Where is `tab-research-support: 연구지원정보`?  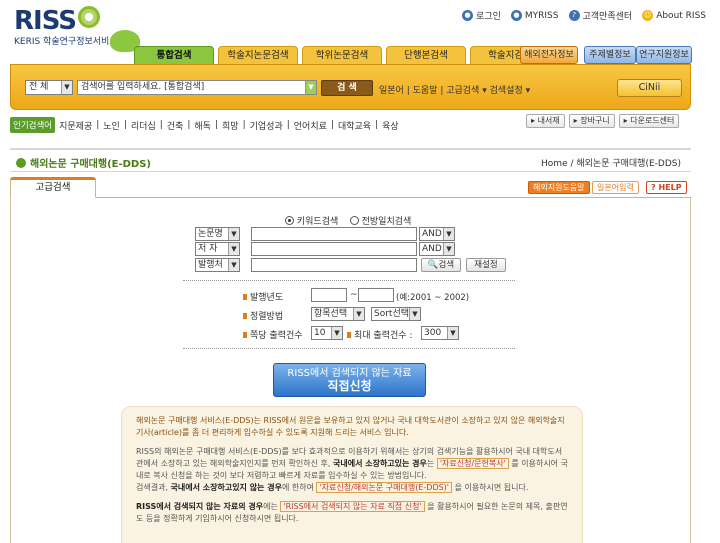
tab-research-support: 연구지원정보 is located at coordinates (664, 55).